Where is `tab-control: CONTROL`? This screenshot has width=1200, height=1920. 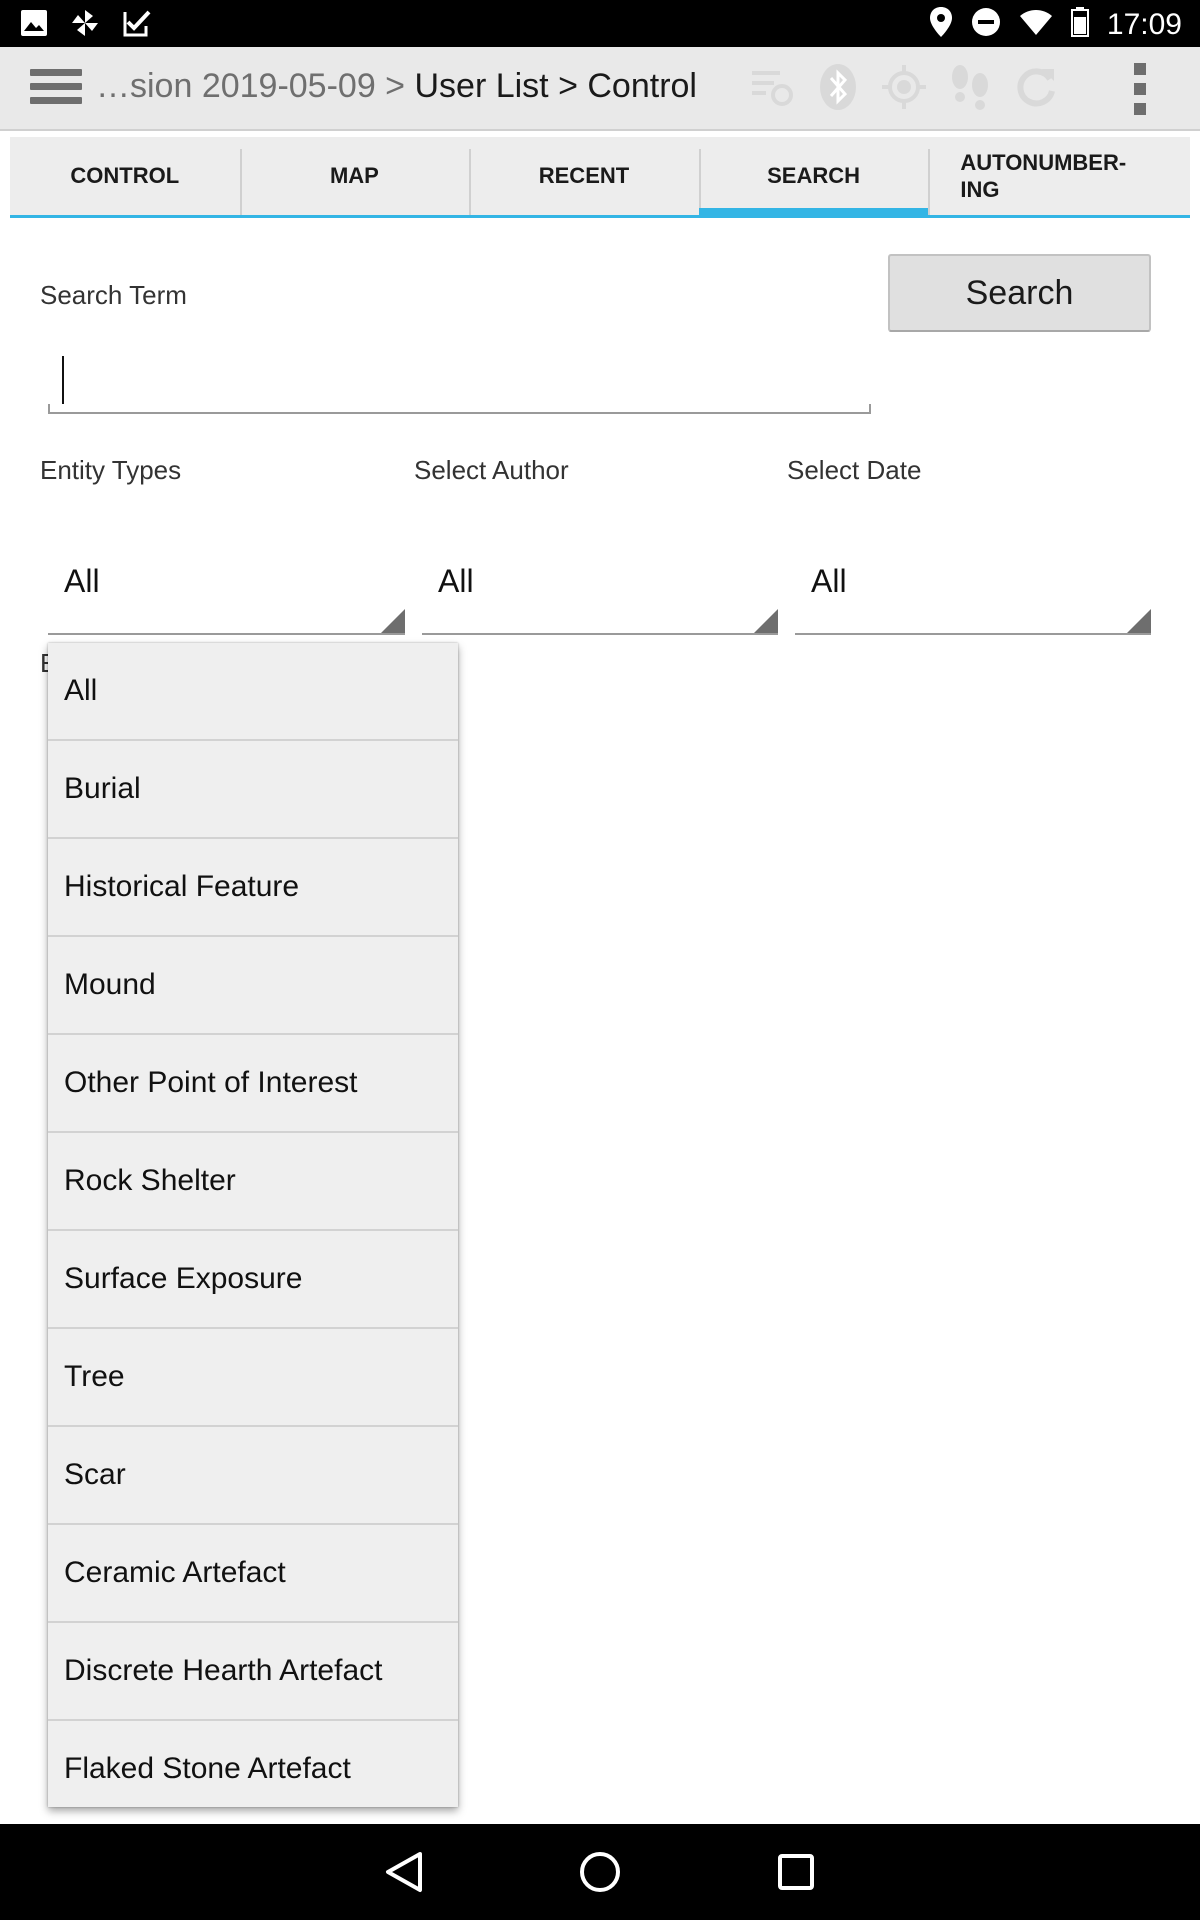
tab-control: CONTROL is located at coordinates (125, 176).